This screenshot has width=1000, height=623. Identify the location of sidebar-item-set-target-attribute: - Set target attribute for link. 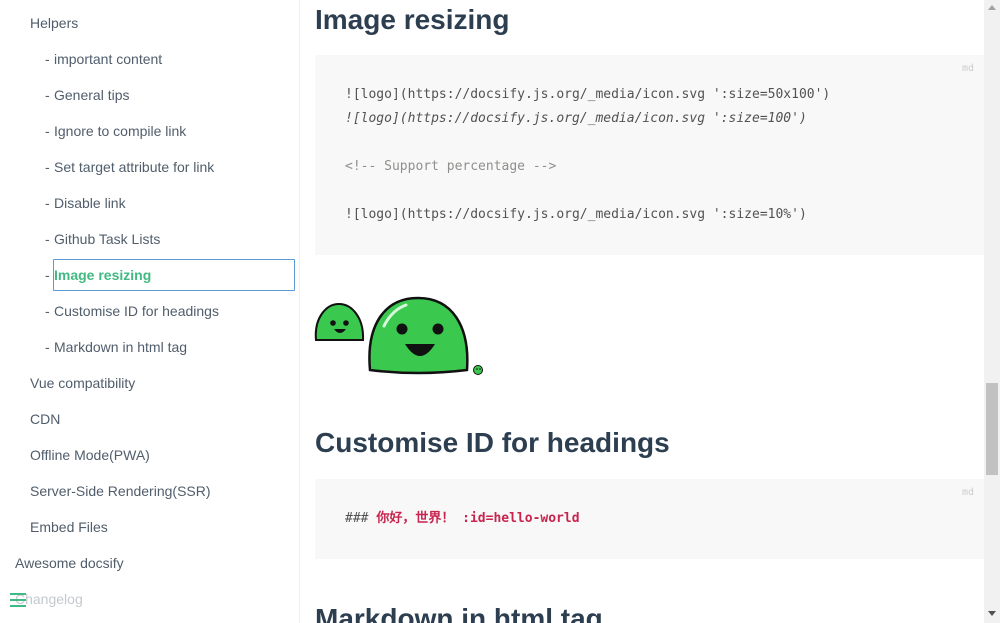
(129, 167).